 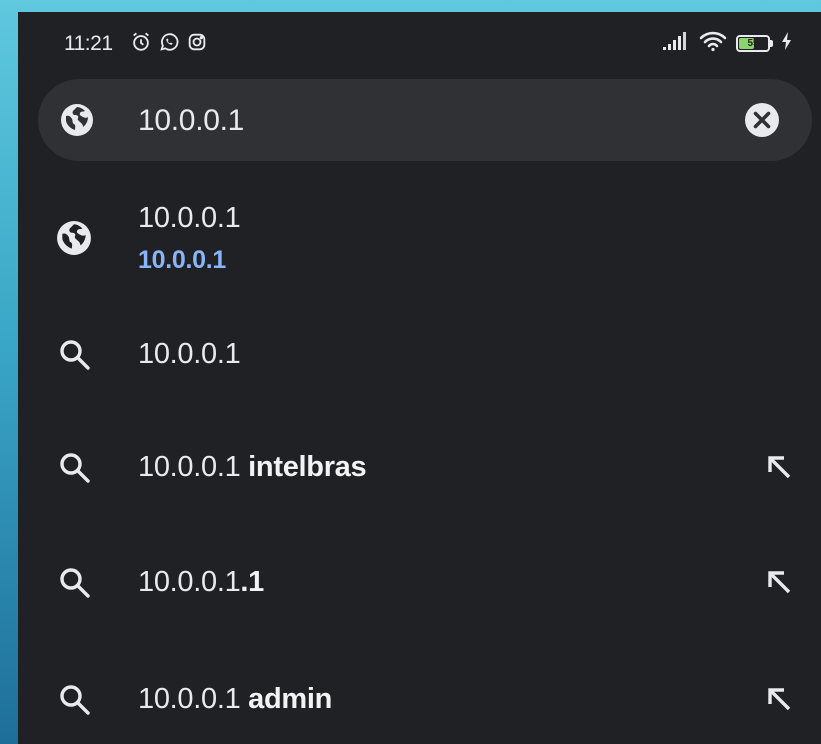 I want to click on signal-icon, so click(x=676, y=43).